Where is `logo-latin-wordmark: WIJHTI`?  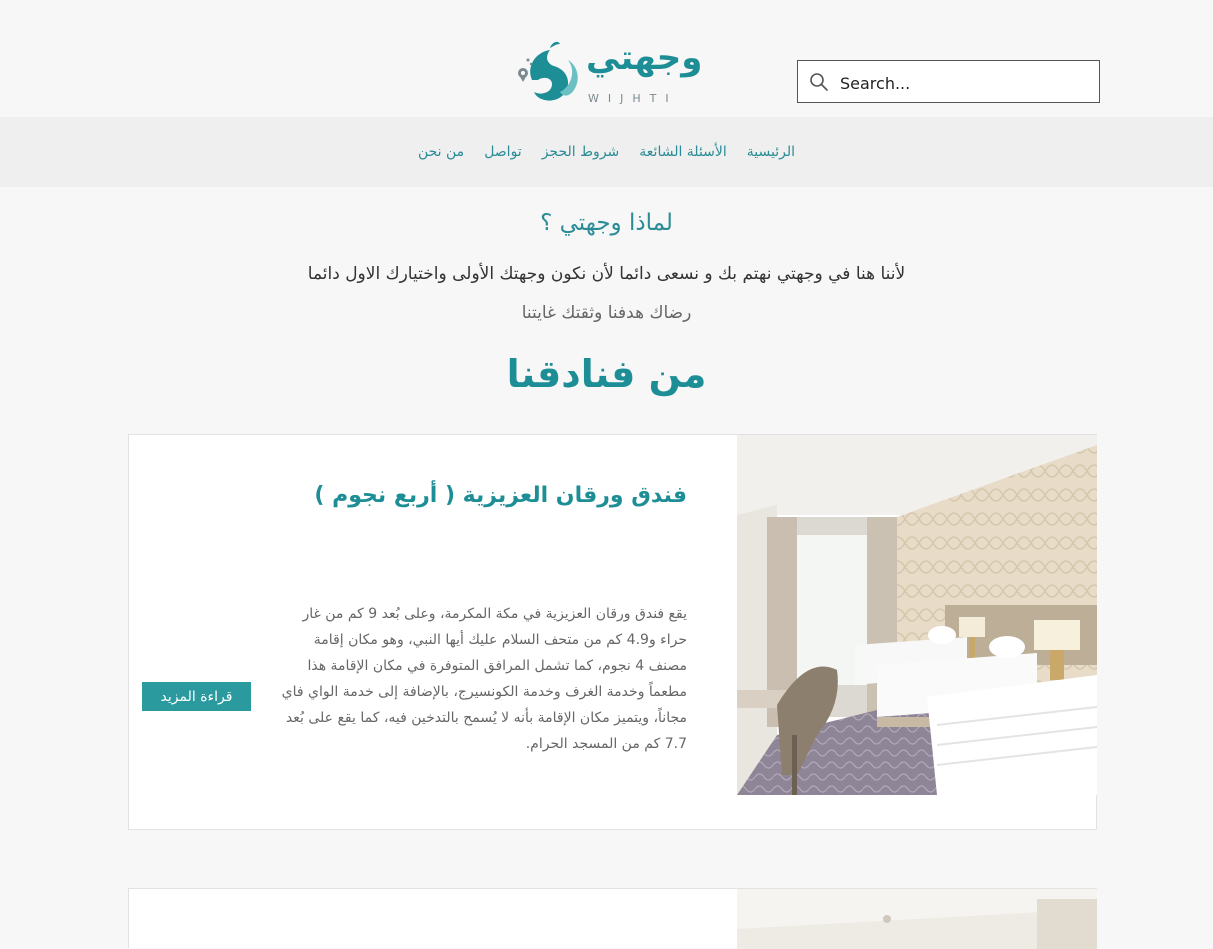
logo-latin-wordmark: WIJHTI is located at coordinates (633, 98).